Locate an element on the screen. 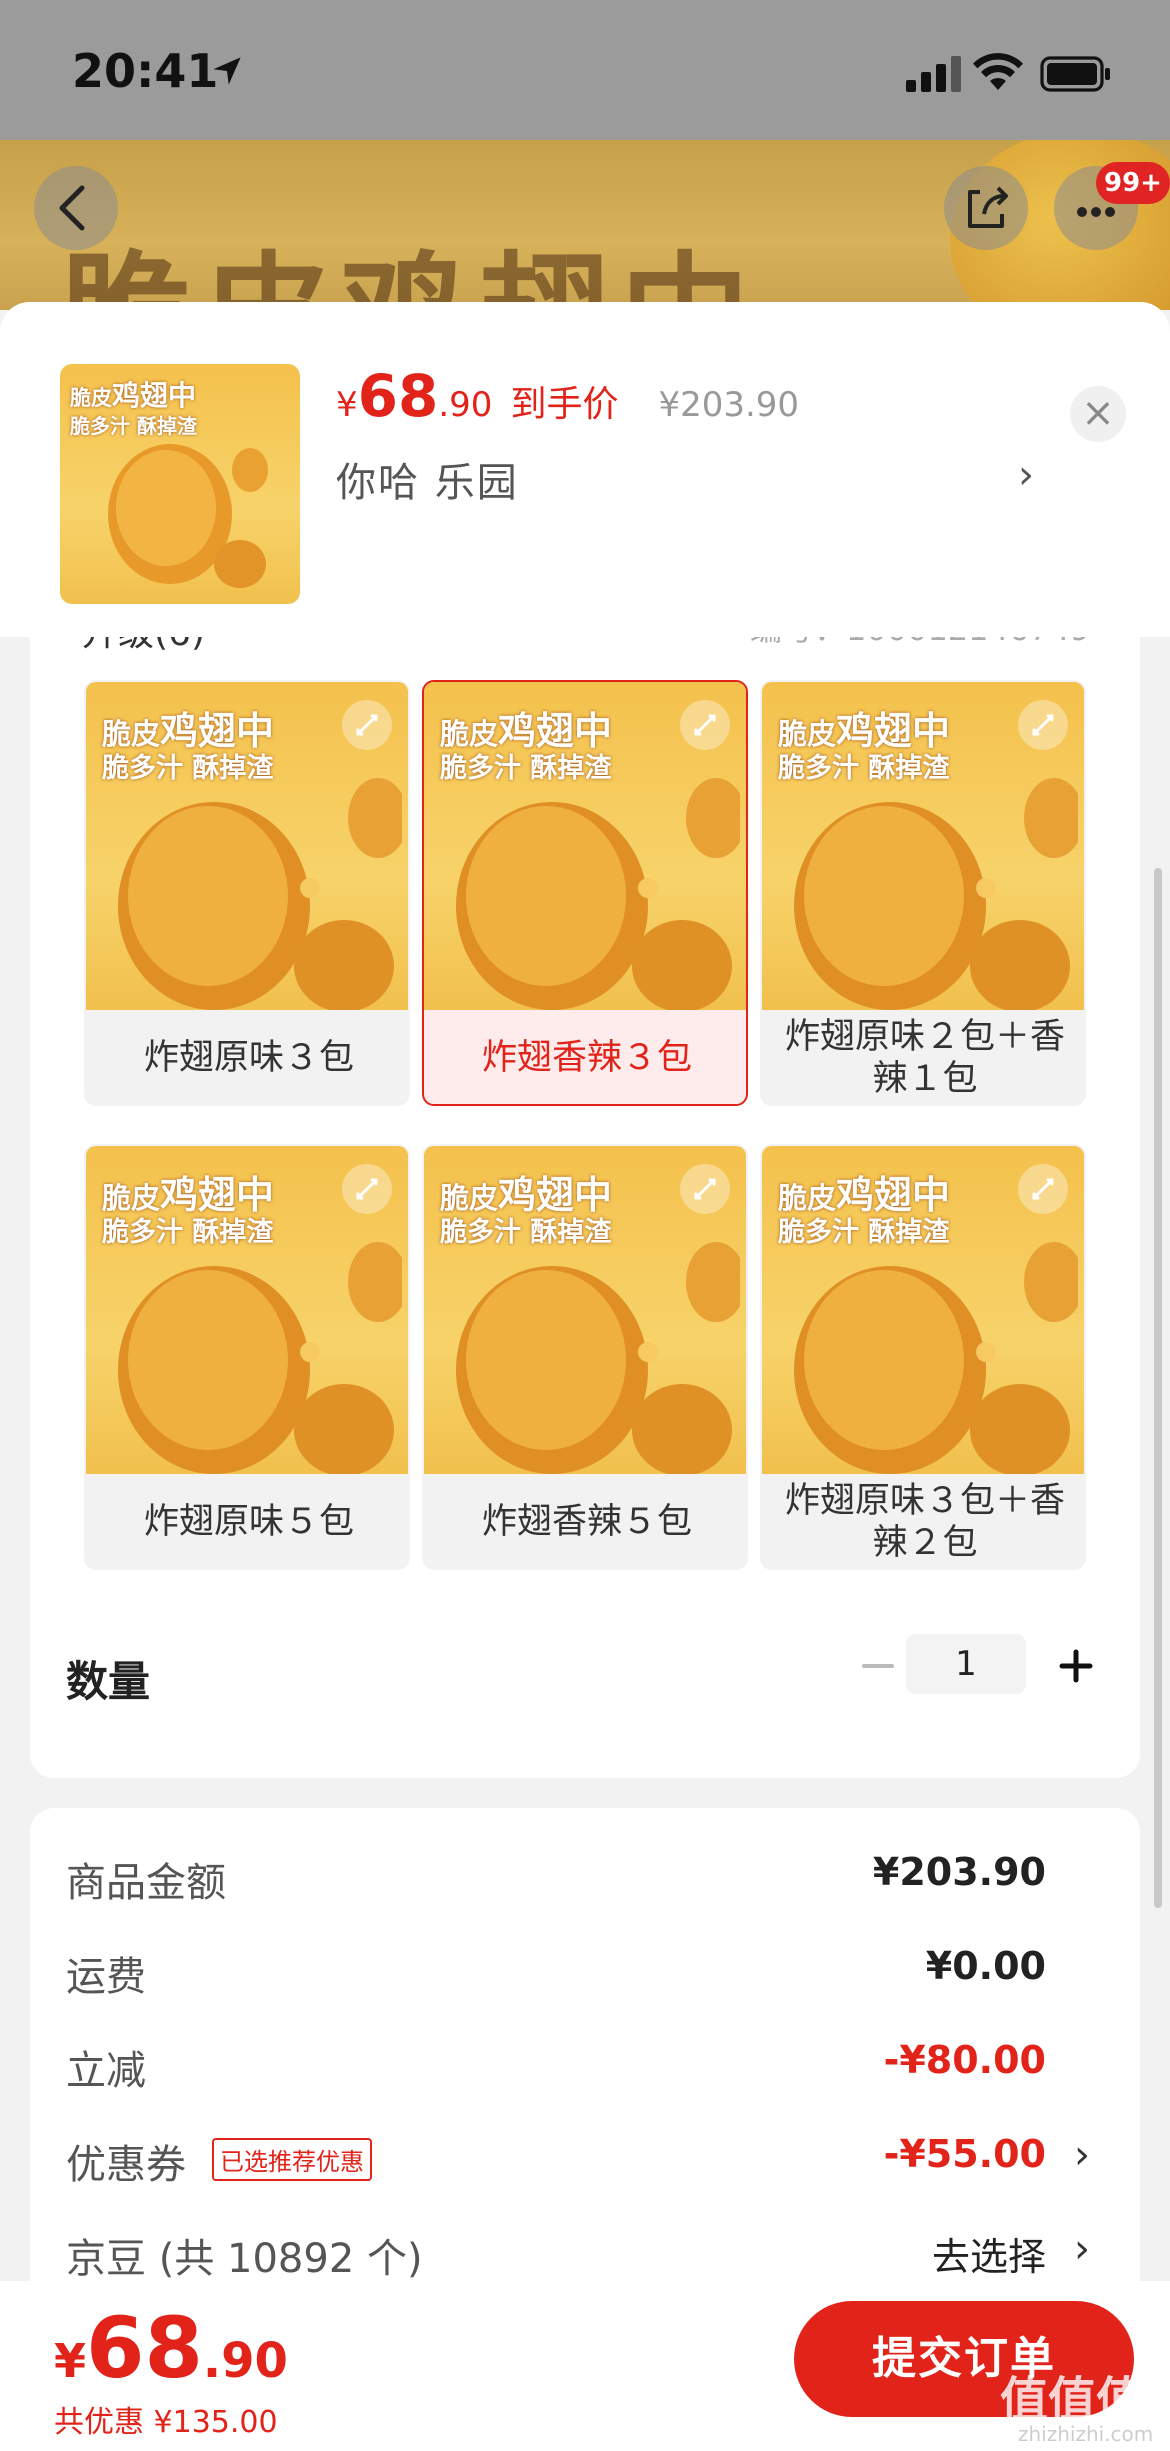  thumbnail-image: 脆皮鸡翅中 脆多汁 酥掉渣 is located at coordinates (180, 484).